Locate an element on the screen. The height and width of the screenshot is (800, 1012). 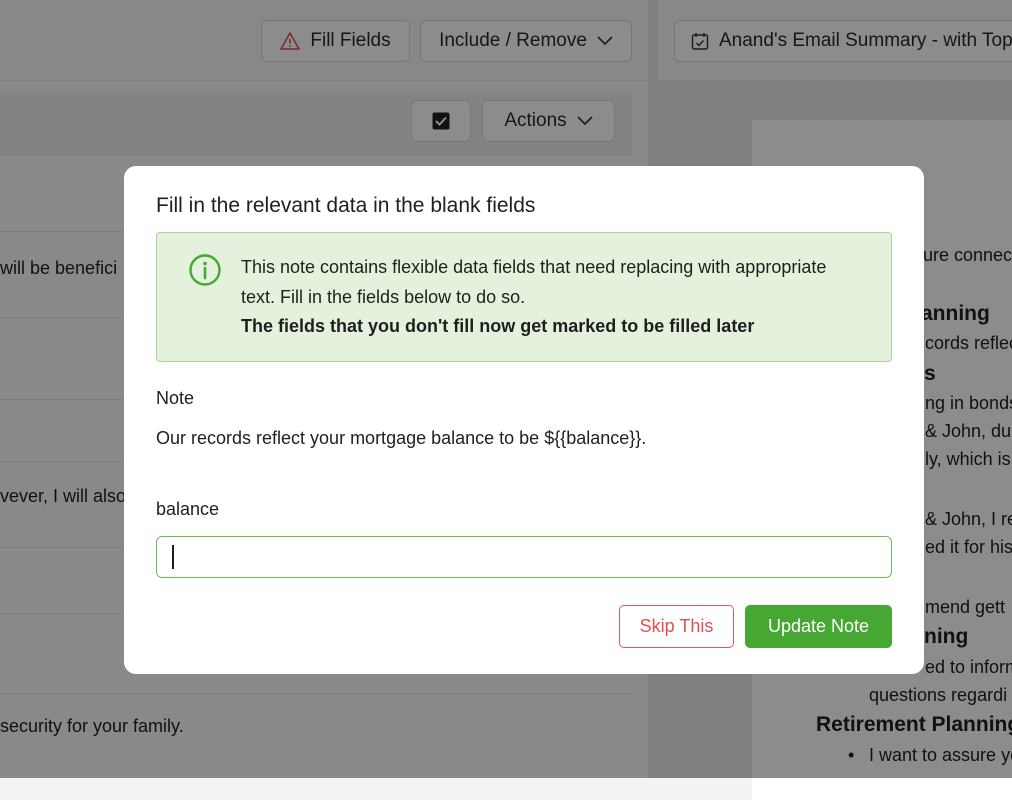
info-text-line: text. Fill in the fields below to do so. is located at coordinates (383, 297).